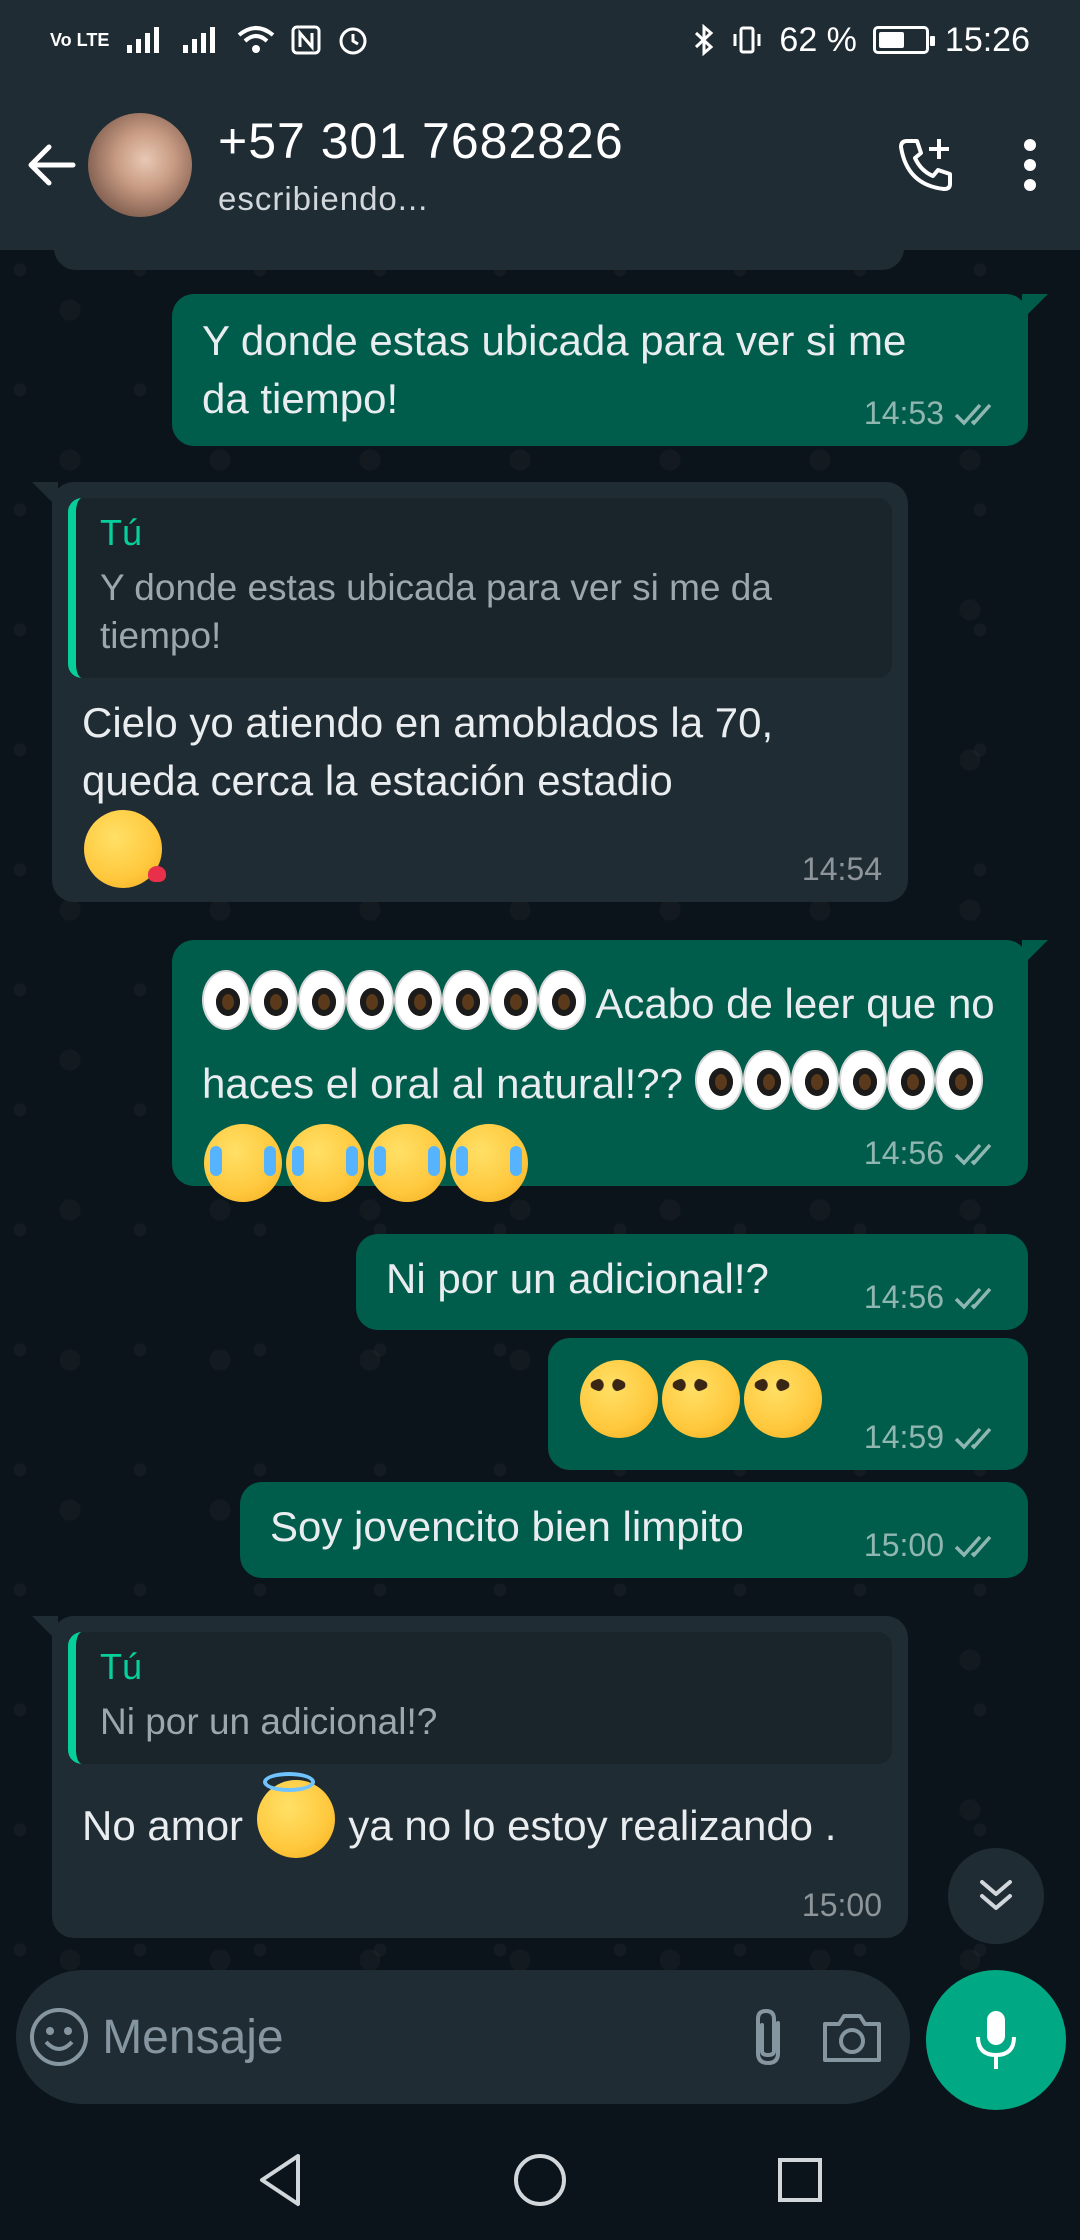 Image resolution: width=1080 pixels, height=2240 pixels. I want to click on signal-icon, so click(143, 40).